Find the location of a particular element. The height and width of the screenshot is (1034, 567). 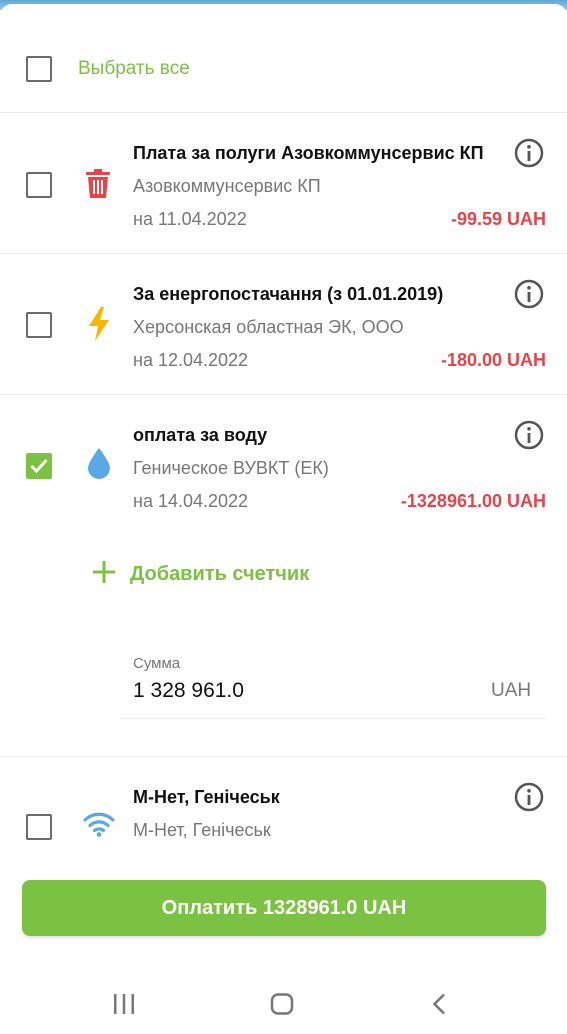

pay-button: Оплатить 1328961.0 UAH is located at coordinates (284, 908).